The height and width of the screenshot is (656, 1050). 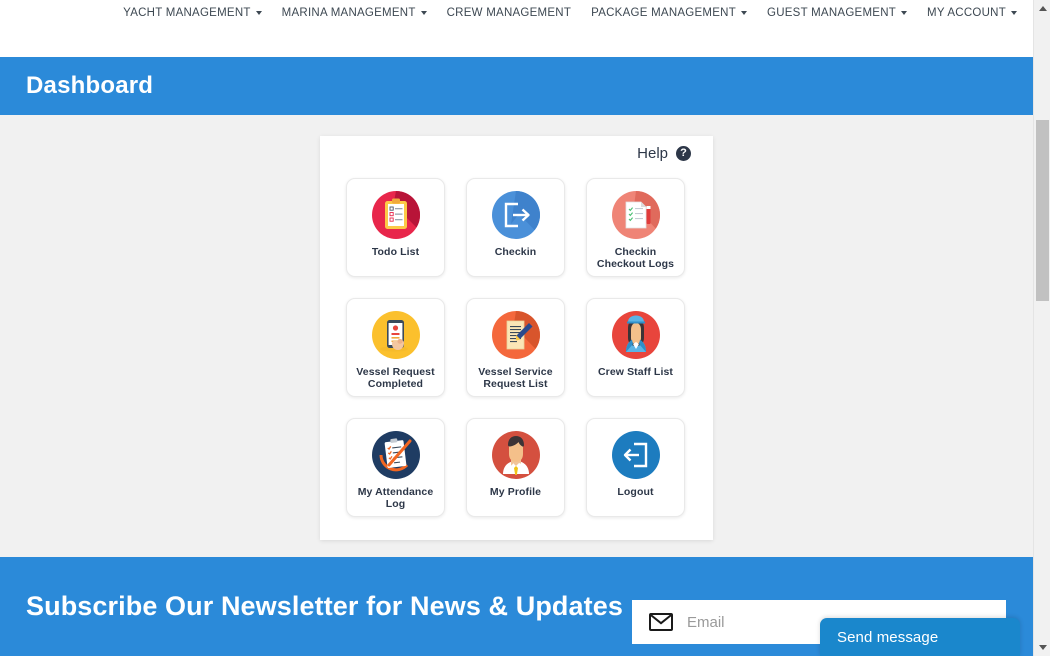 What do you see at coordinates (396, 455) in the screenshot?
I see `attendance-clipboard-icon` at bounding box center [396, 455].